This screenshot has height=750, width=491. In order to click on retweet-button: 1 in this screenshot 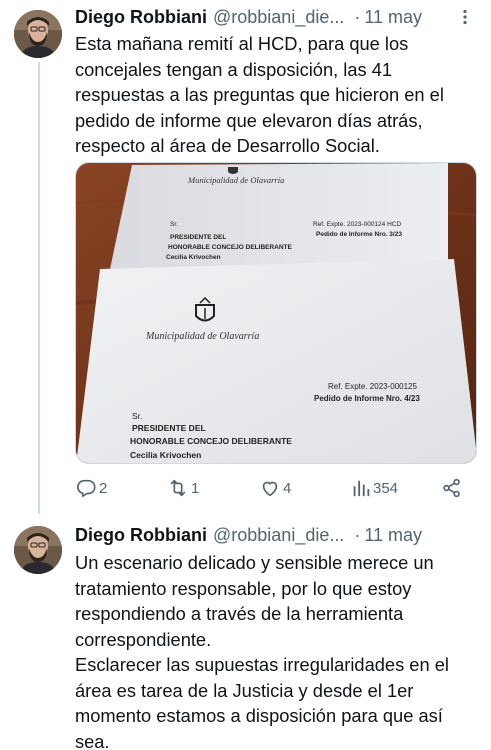, I will do `click(183, 488)`.